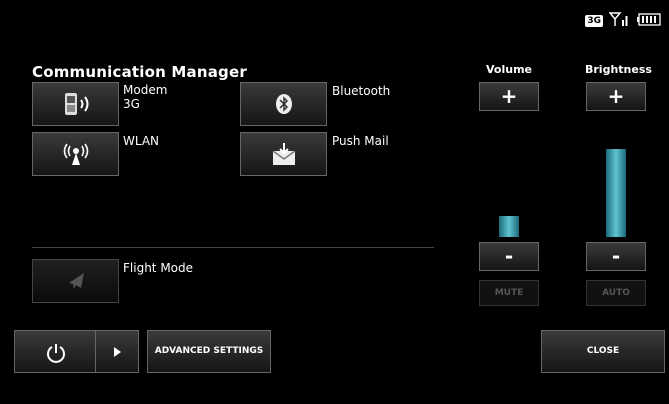 This screenshot has height=404, width=669. I want to click on wlan-toggle-button, so click(75, 154).